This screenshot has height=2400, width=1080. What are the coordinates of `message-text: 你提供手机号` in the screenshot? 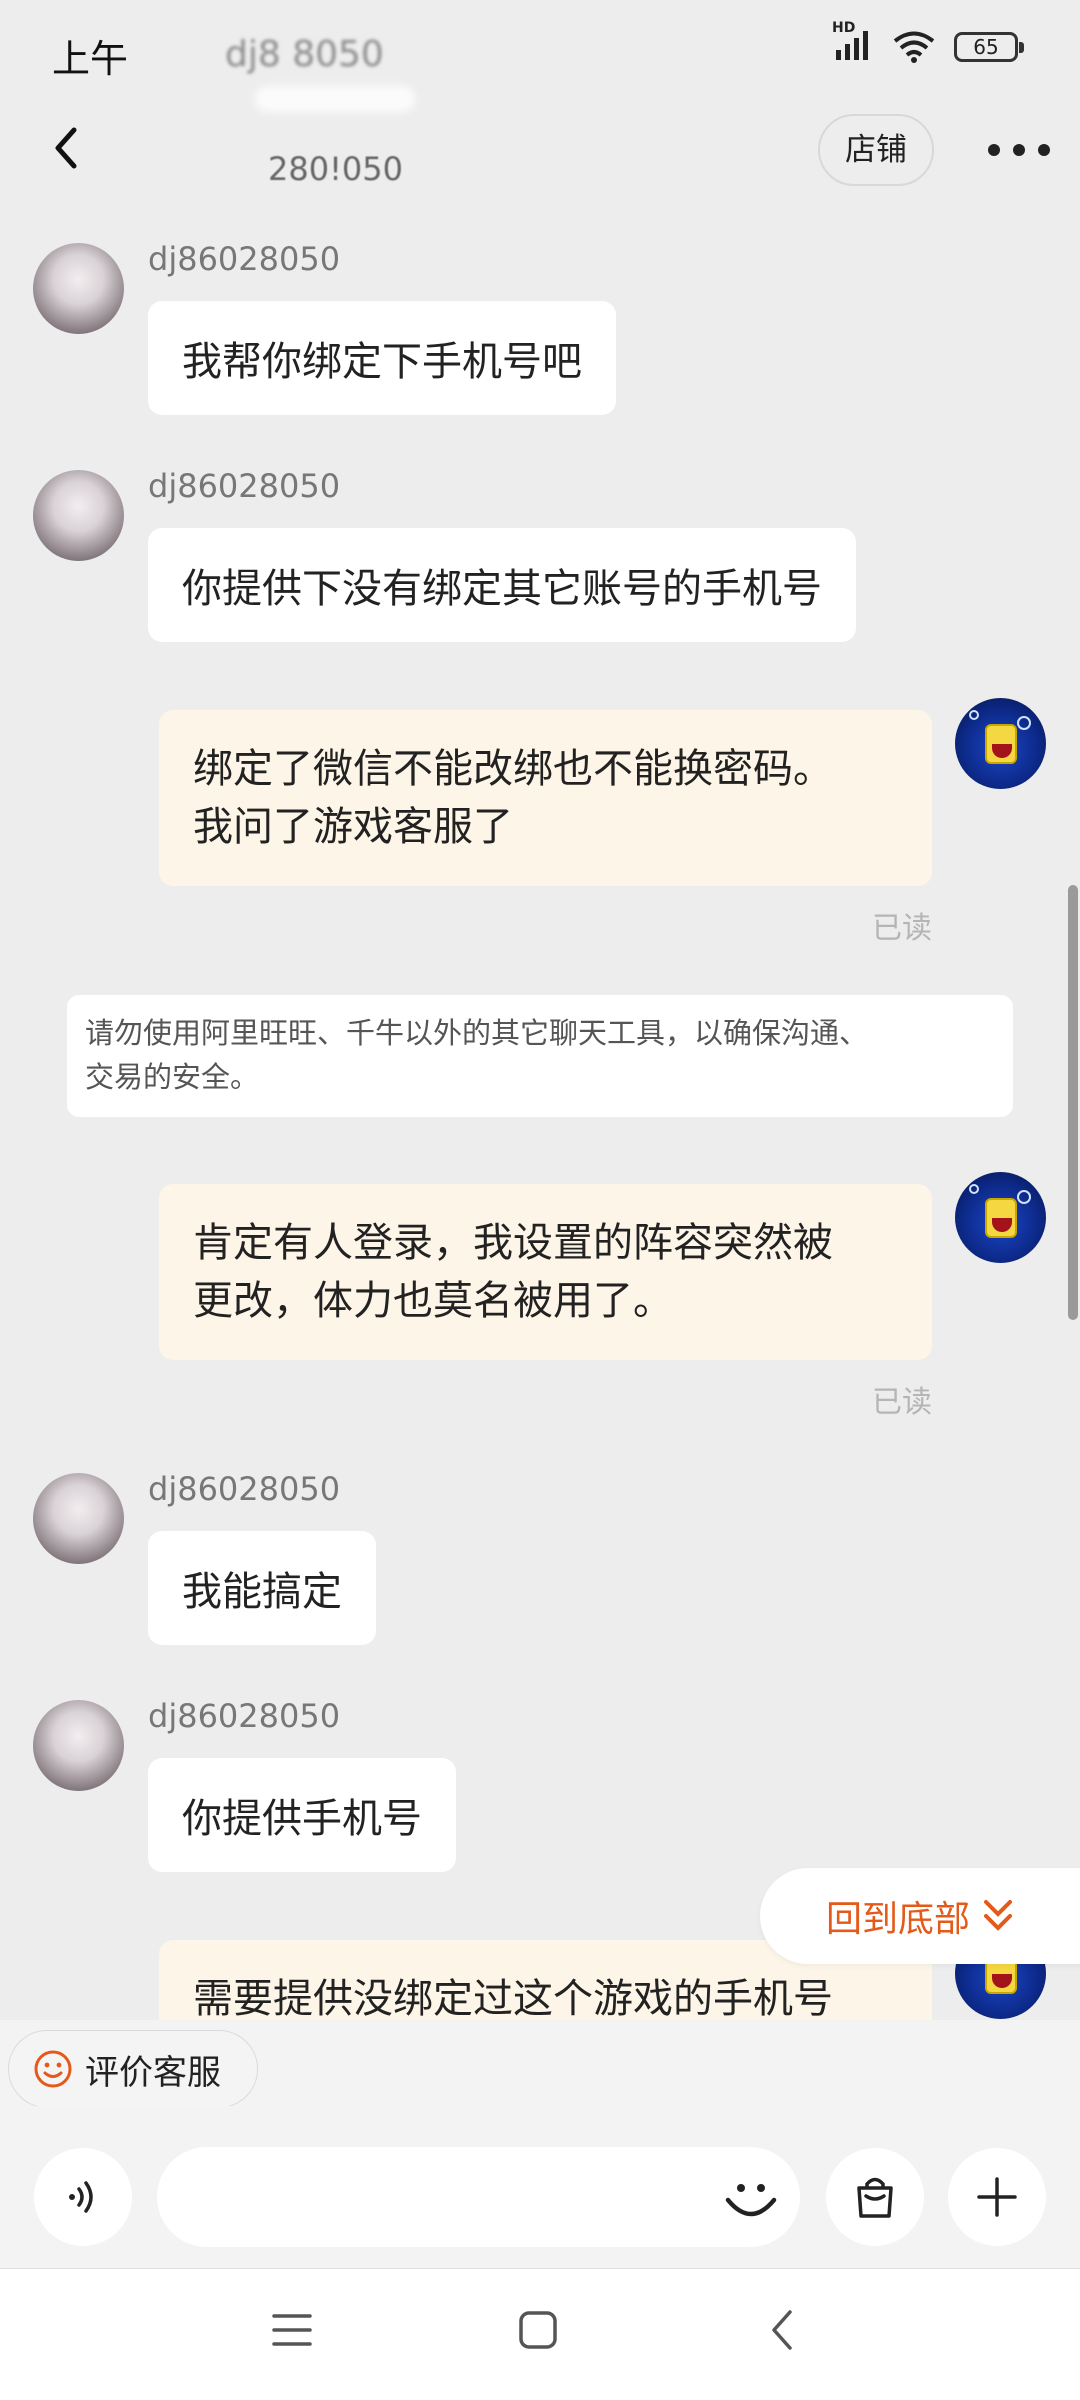 It's located at (302, 1819).